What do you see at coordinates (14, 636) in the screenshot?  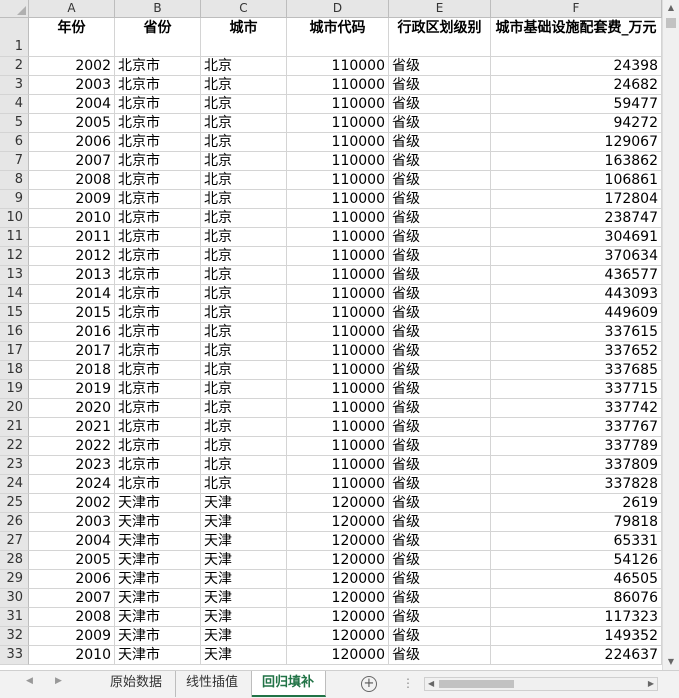 I see `row-number: 32` at bounding box center [14, 636].